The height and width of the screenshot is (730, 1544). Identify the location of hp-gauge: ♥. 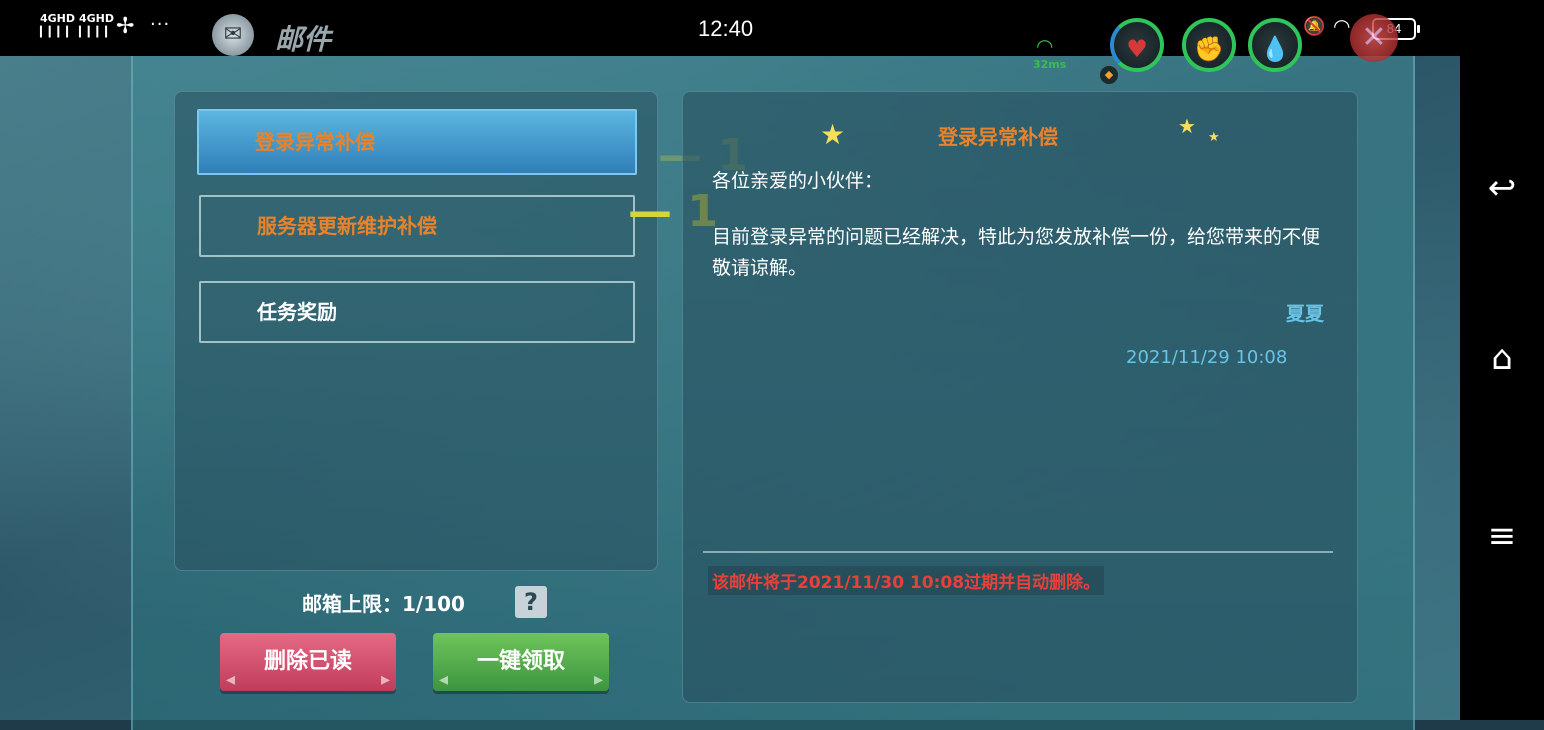
(1137, 45).